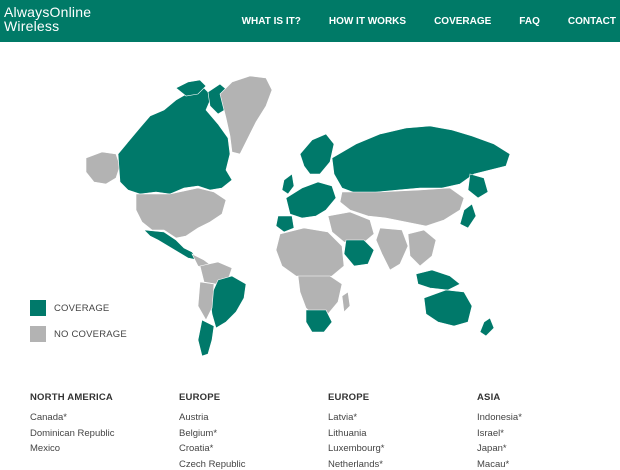 The width and height of the screenshot is (620, 470). Describe the element at coordinates (288, 184) in the screenshot. I see `uk-shape` at that location.